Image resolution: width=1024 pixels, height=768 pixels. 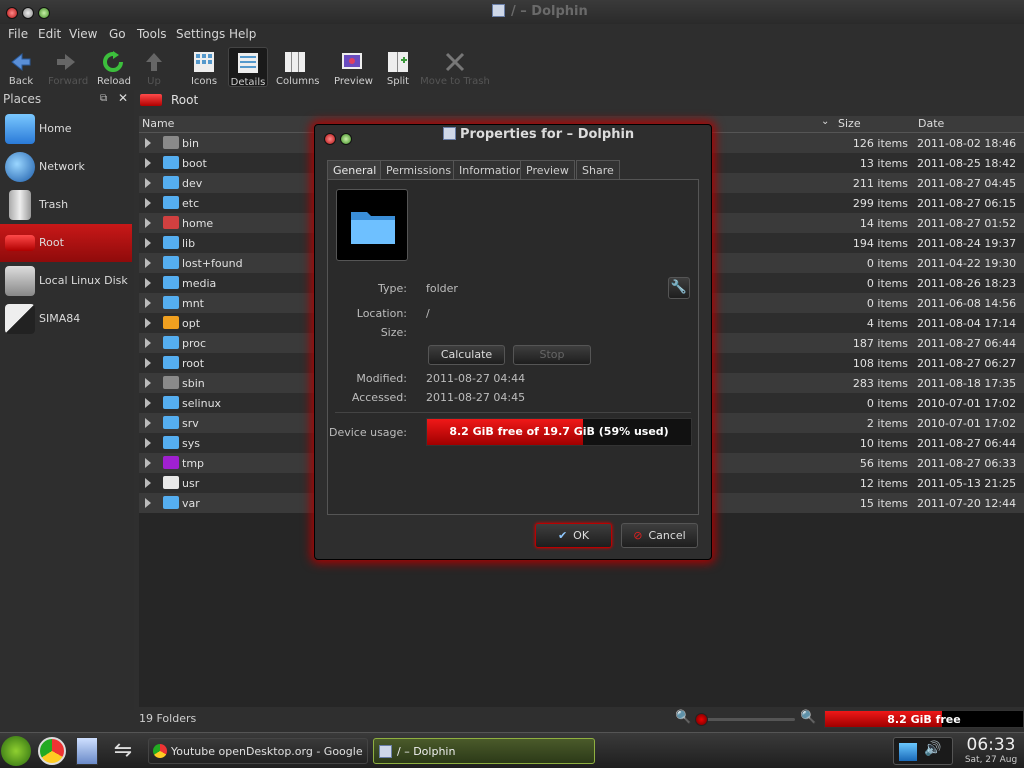 I want to click on window-title: / – Dolphin, so click(x=540, y=11).